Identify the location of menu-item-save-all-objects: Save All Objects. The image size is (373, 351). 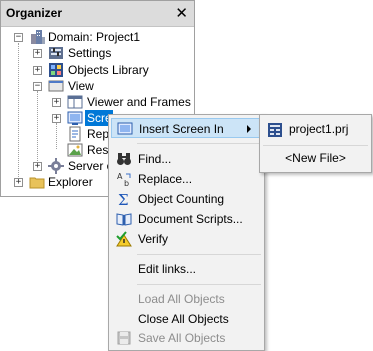
(186, 338).